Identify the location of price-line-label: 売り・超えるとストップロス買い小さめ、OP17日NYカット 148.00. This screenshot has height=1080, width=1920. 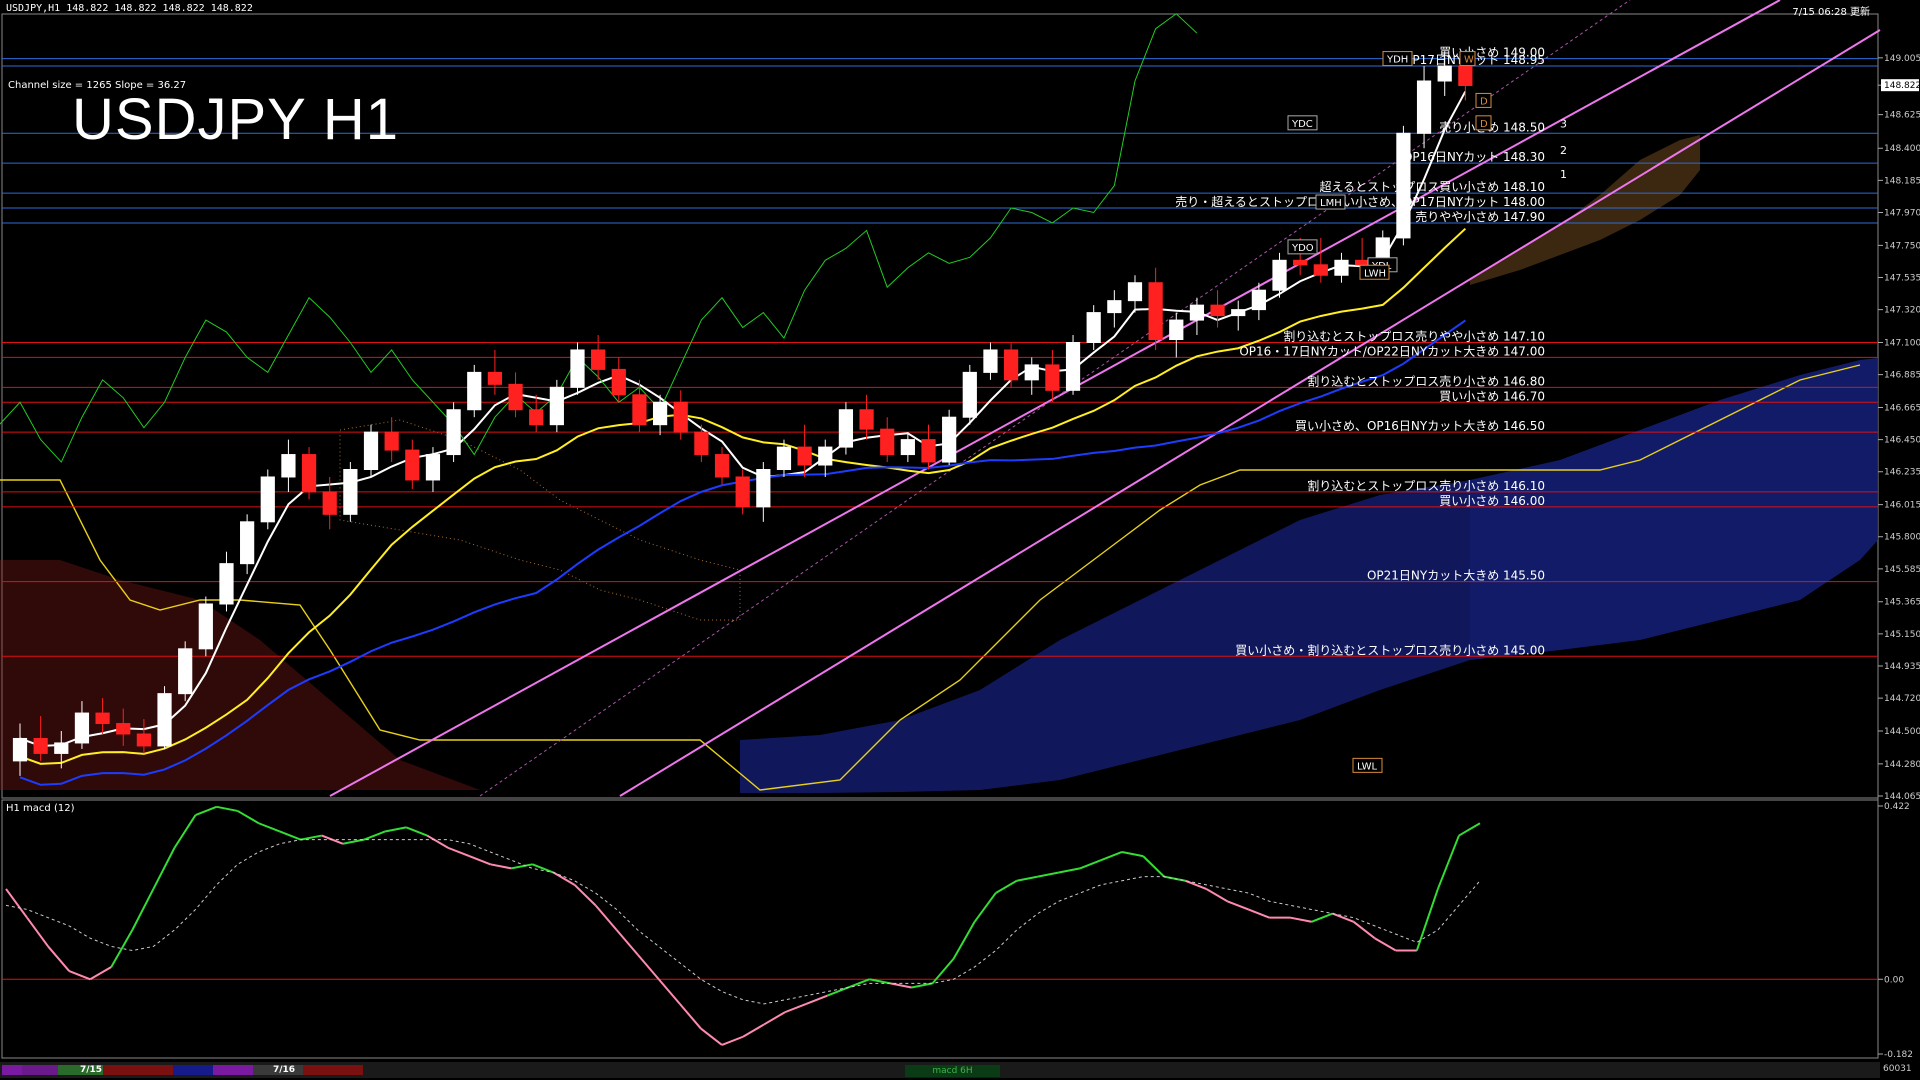
(1360, 201).